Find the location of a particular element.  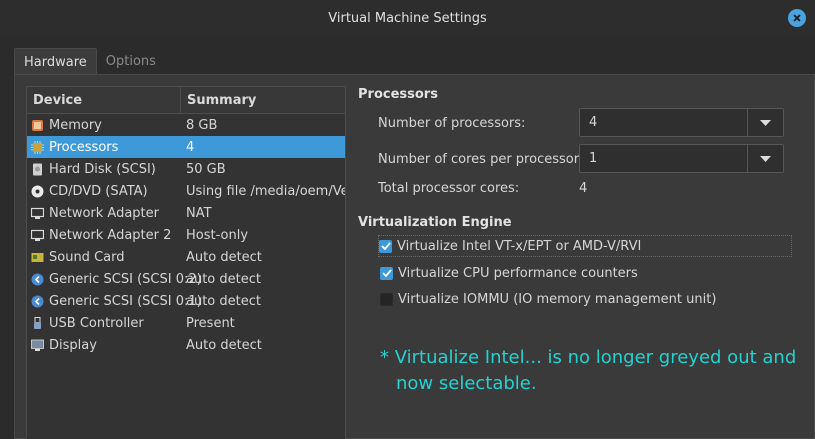

device-summary: Host-only is located at coordinates (217, 235).